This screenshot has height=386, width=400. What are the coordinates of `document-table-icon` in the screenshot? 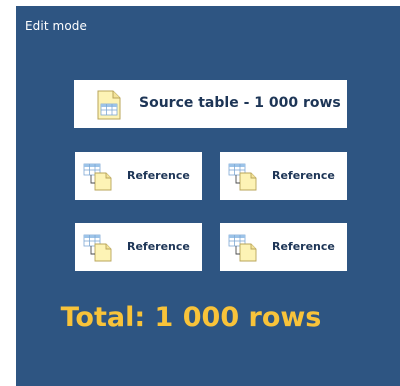 It's located at (109, 105).